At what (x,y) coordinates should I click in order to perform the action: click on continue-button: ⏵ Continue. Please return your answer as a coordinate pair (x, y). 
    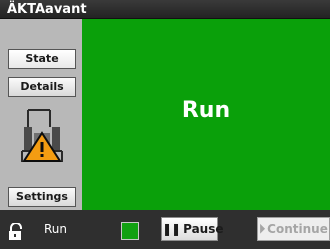
    Looking at the image, I should click on (293, 229).